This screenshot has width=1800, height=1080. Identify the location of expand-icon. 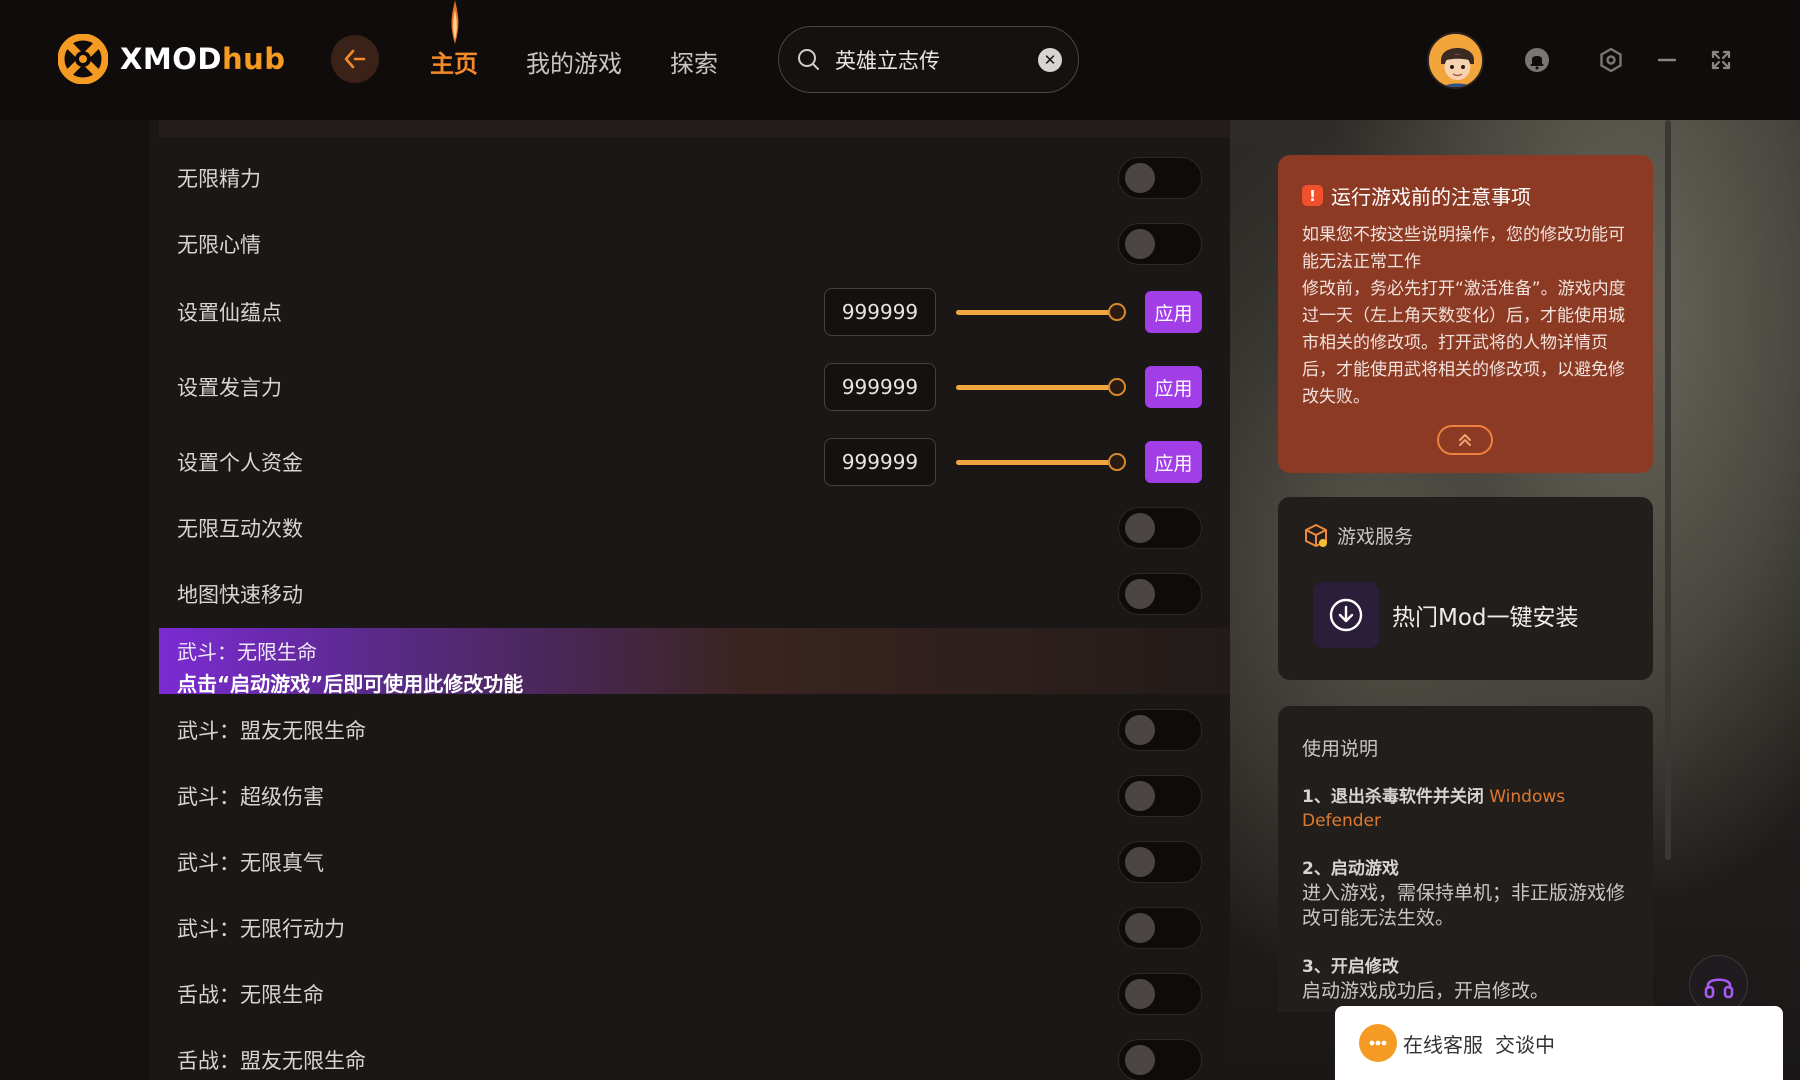
(1721, 60).